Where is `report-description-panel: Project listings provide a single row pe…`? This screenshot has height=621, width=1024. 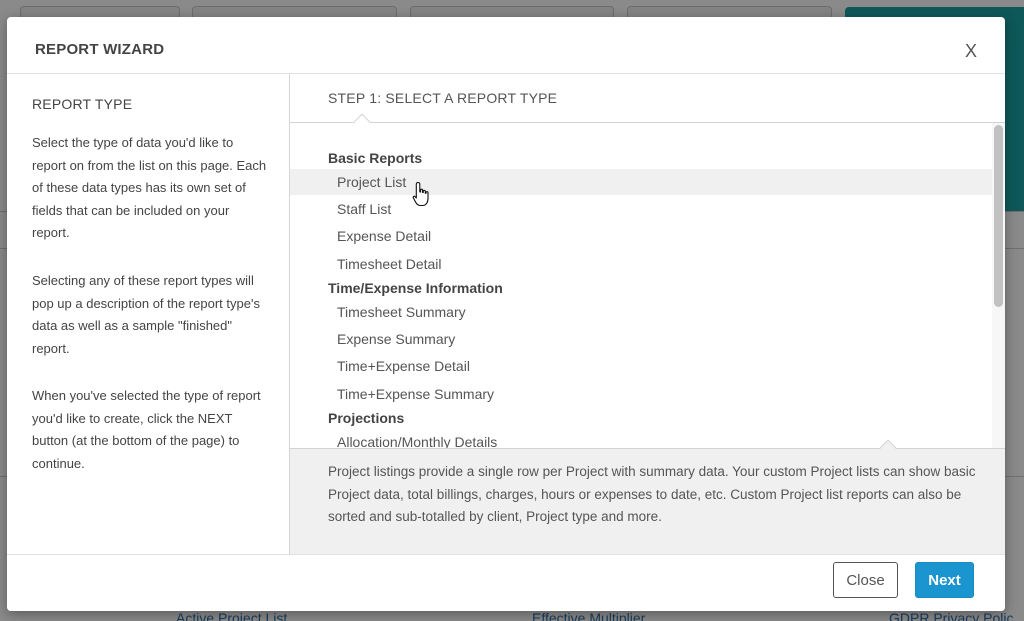
report-description-panel: Project listings provide a single row pe… is located at coordinates (647, 496).